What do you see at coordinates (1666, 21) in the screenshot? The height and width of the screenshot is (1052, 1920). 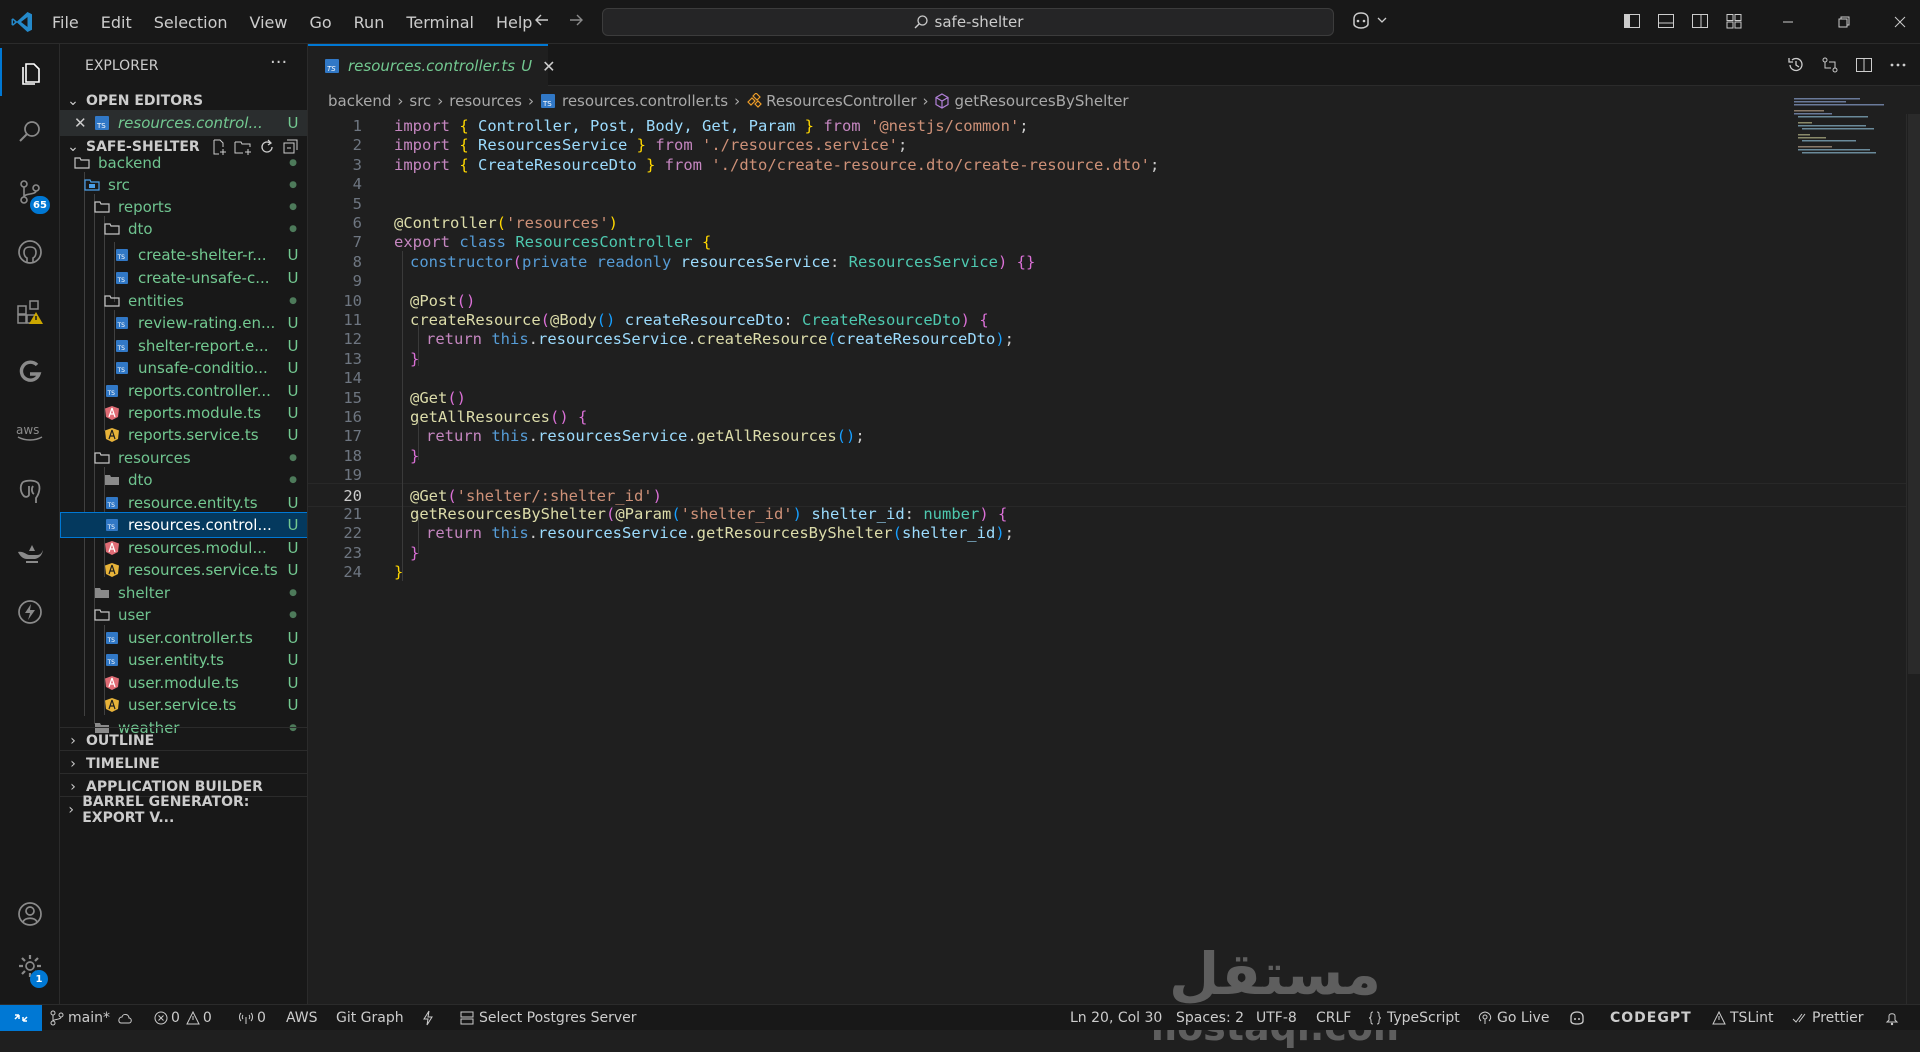 I see `toggle-panel-icon` at bounding box center [1666, 21].